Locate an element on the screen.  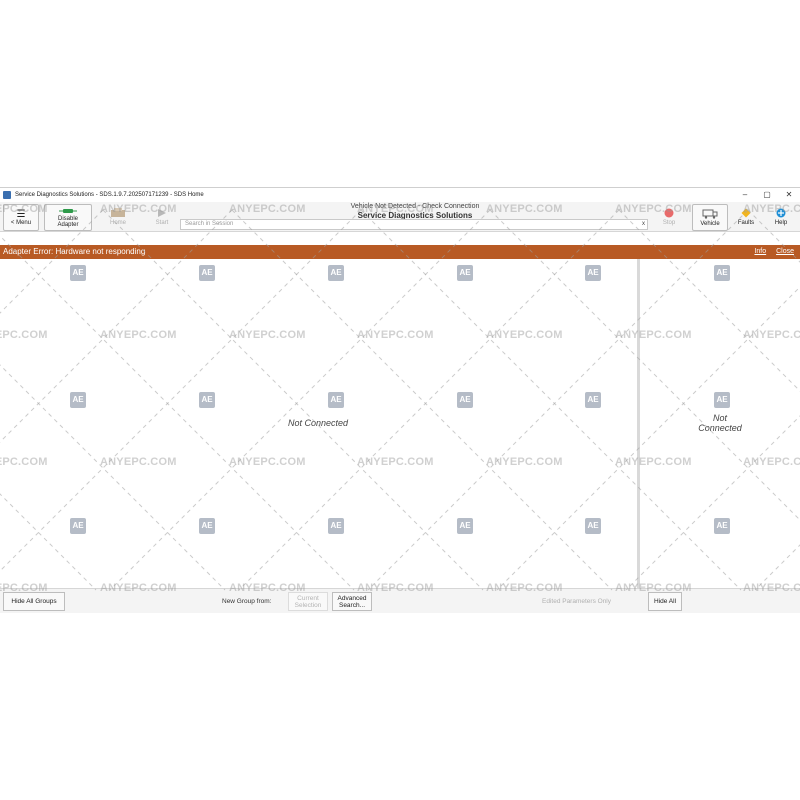
app-logo-icon is located at coordinates (7, 195).